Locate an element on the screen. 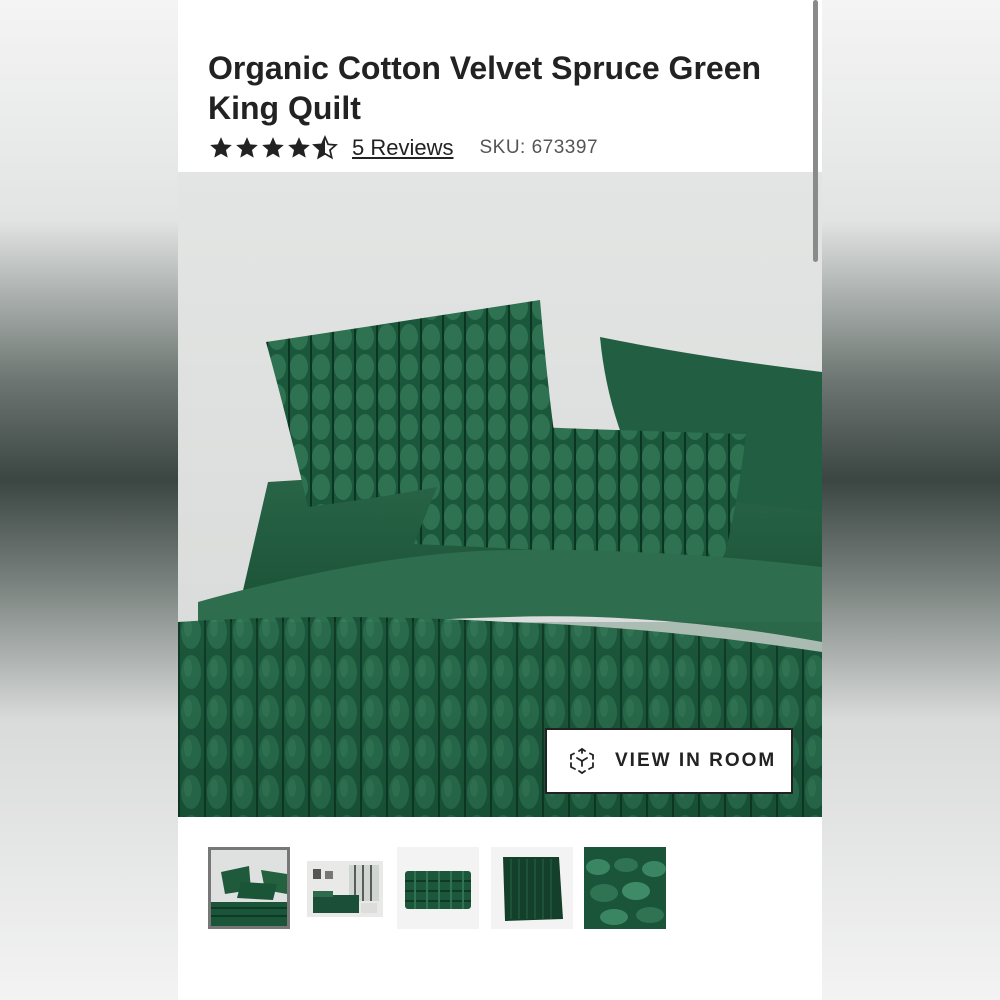 Image resolution: width=1000 pixels, height=1000 pixels. ar-cube-icon is located at coordinates (582, 761).